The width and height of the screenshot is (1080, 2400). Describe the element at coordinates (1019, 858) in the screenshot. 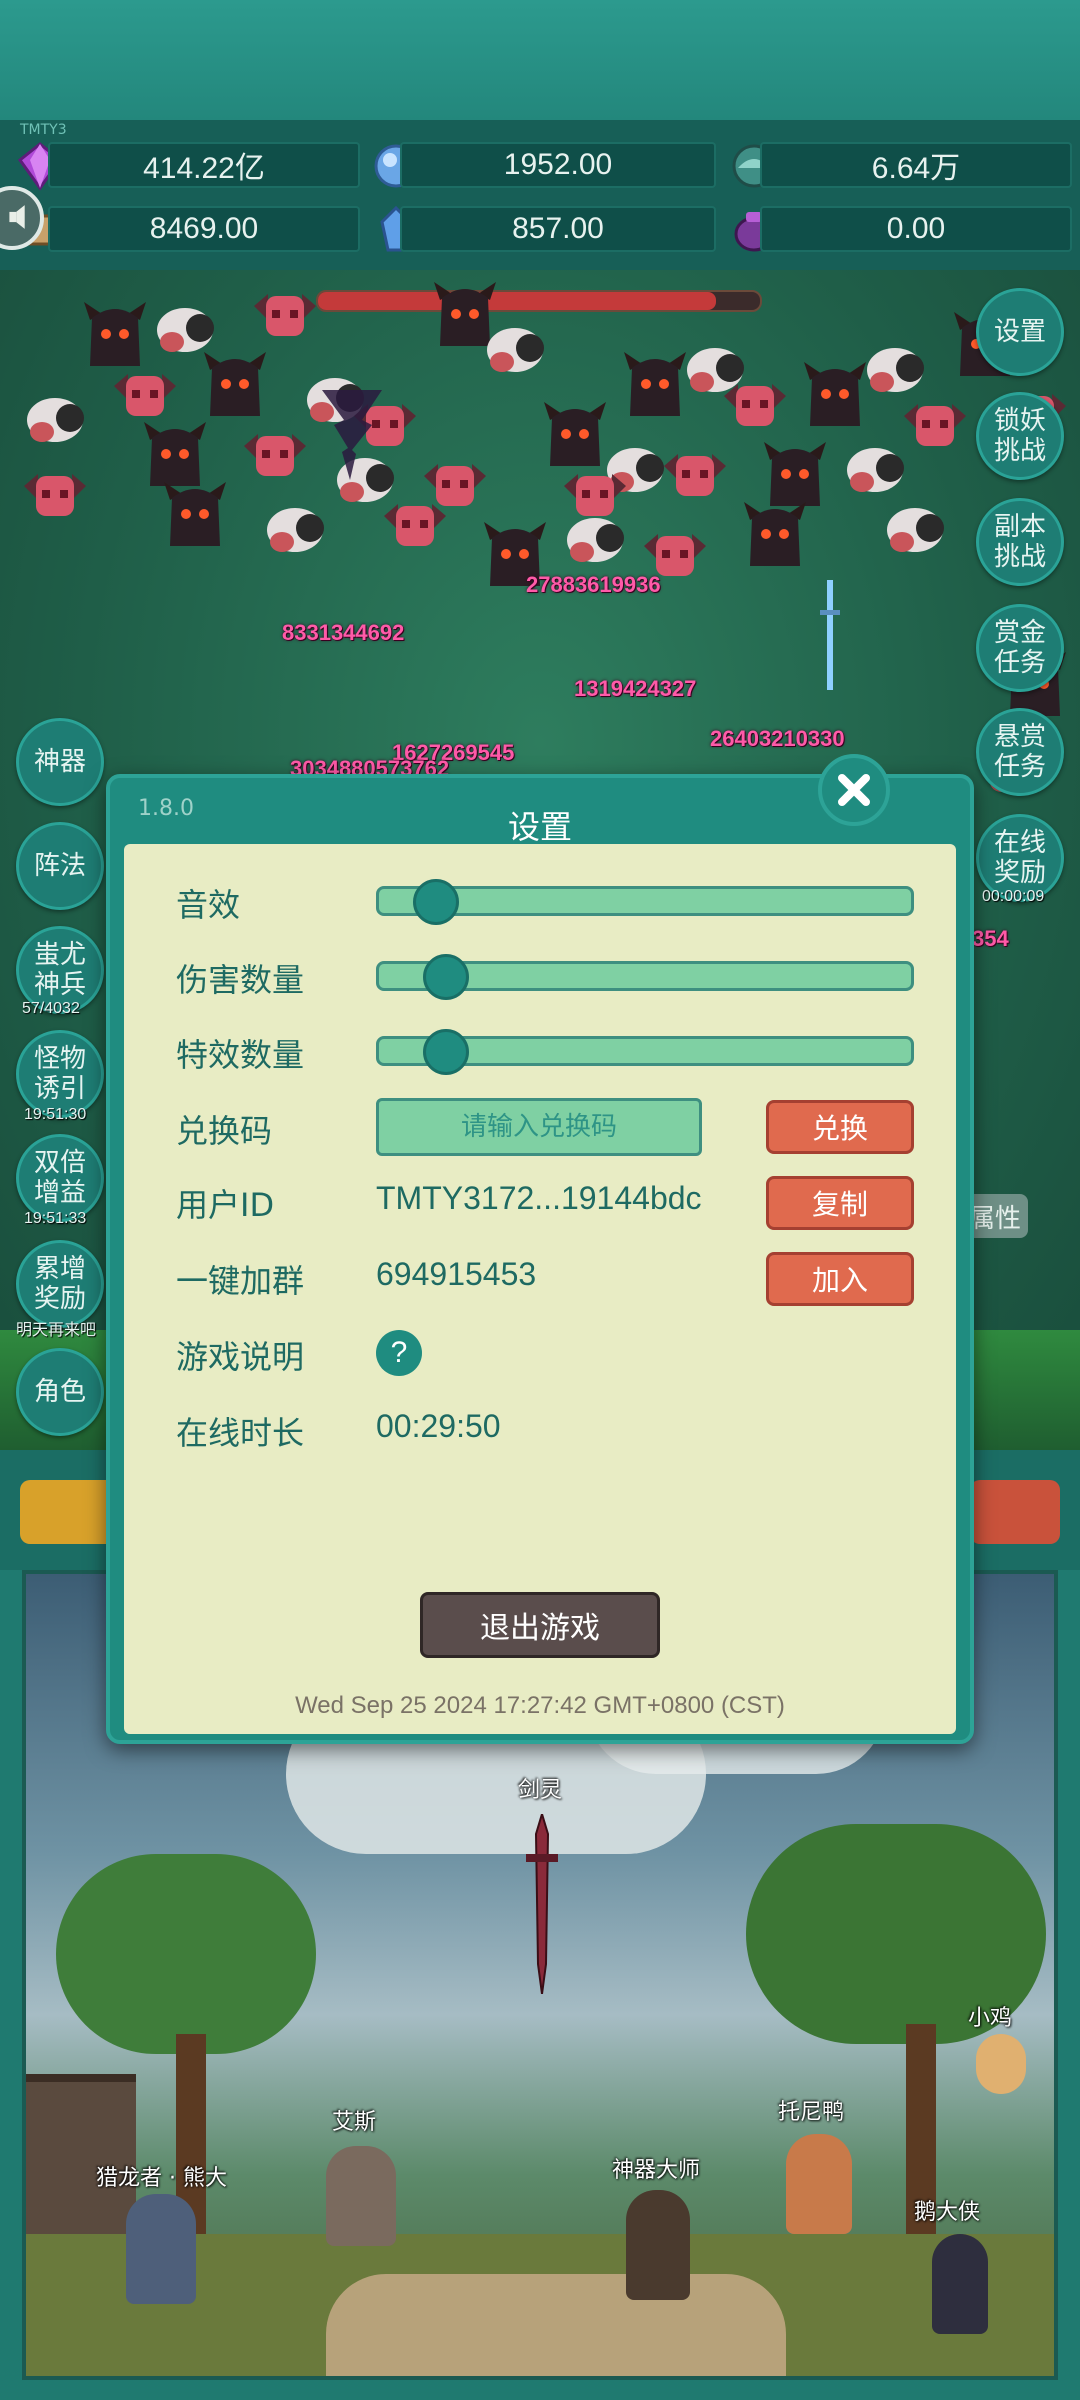

I see `side-btn-label: 在线奖励` at that location.